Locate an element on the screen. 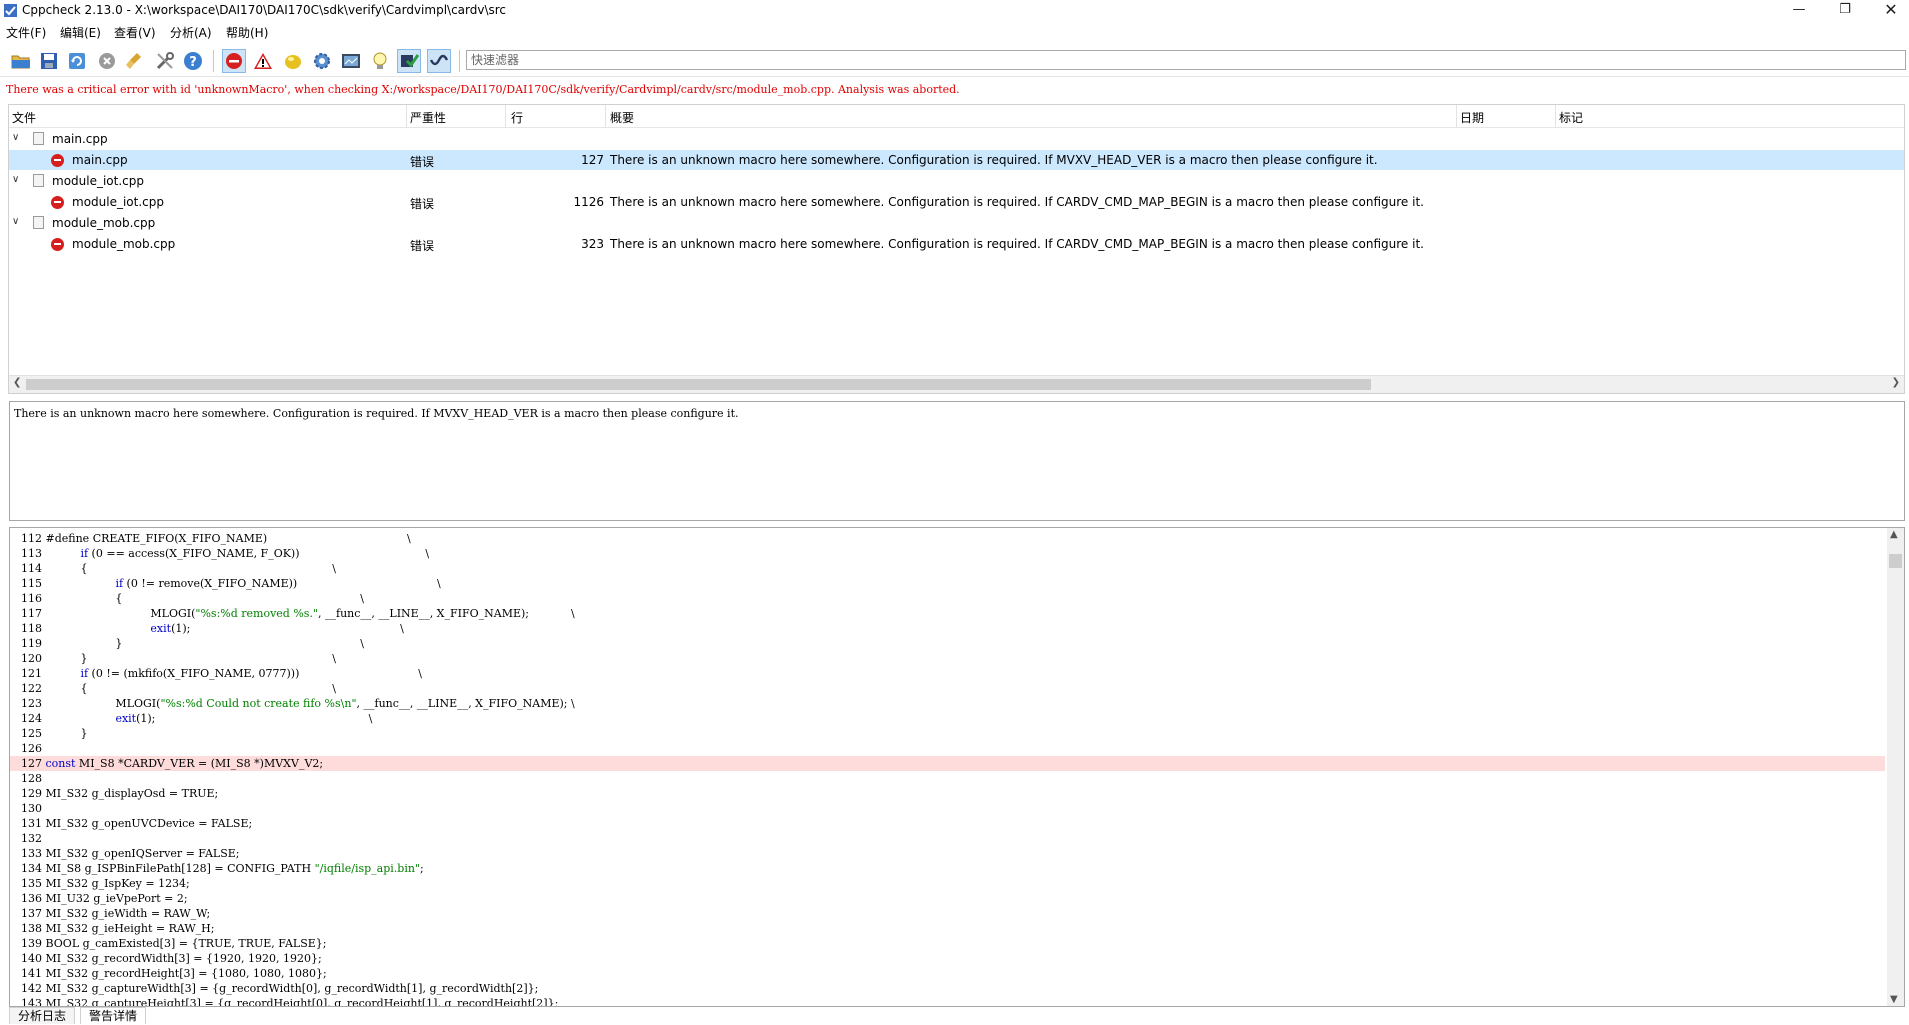  stop-icon is located at coordinates (107, 61).